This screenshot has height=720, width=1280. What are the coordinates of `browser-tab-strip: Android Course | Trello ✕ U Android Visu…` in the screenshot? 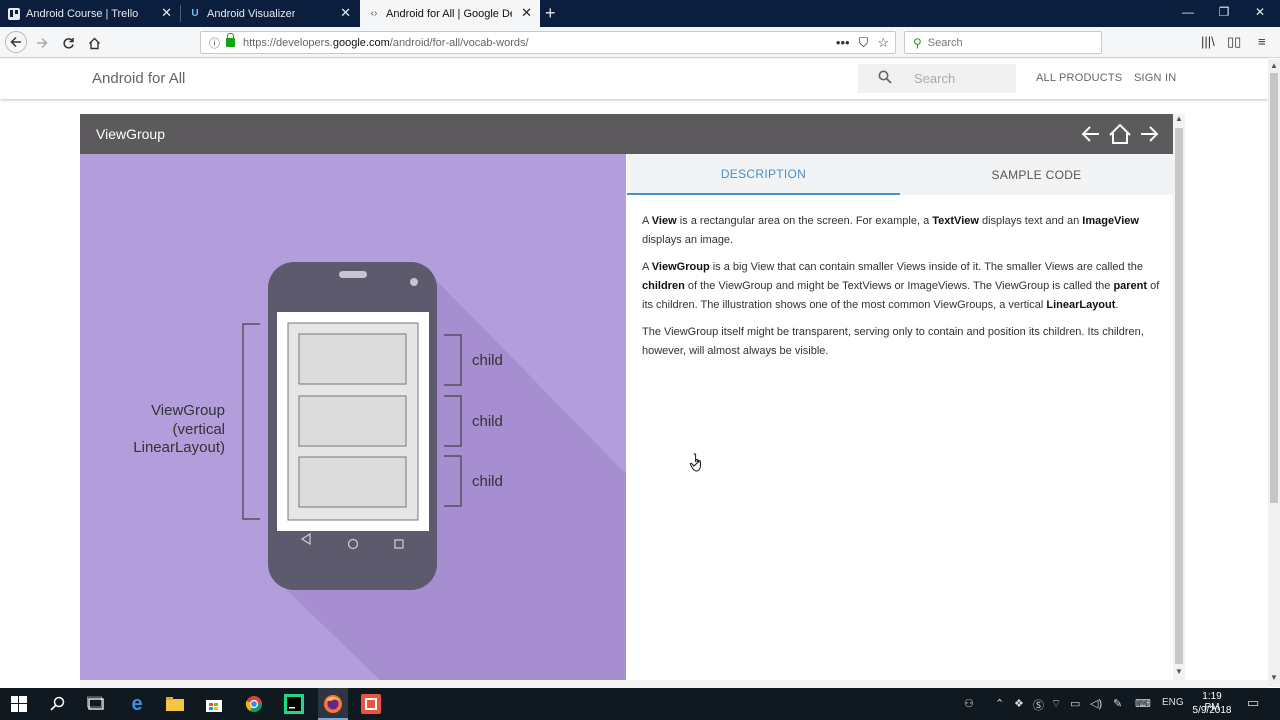 It's located at (640, 13).